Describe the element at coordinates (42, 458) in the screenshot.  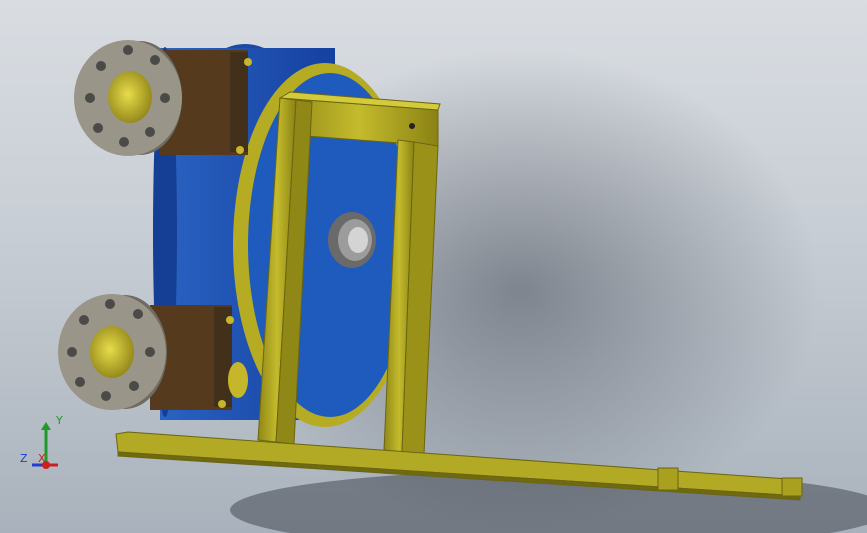
I see `x-axis-label: X` at that location.